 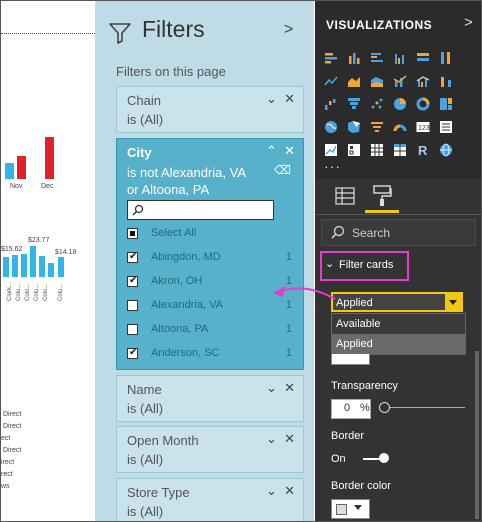 What do you see at coordinates (350, 359) in the screenshot?
I see `background-color-picker` at bounding box center [350, 359].